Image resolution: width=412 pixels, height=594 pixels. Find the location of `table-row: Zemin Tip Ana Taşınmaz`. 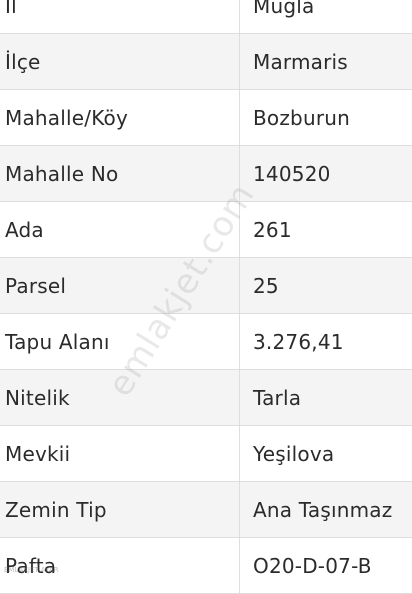

table-row: Zemin Tip Ana Taşınmaz is located at coordinates (206, 510).